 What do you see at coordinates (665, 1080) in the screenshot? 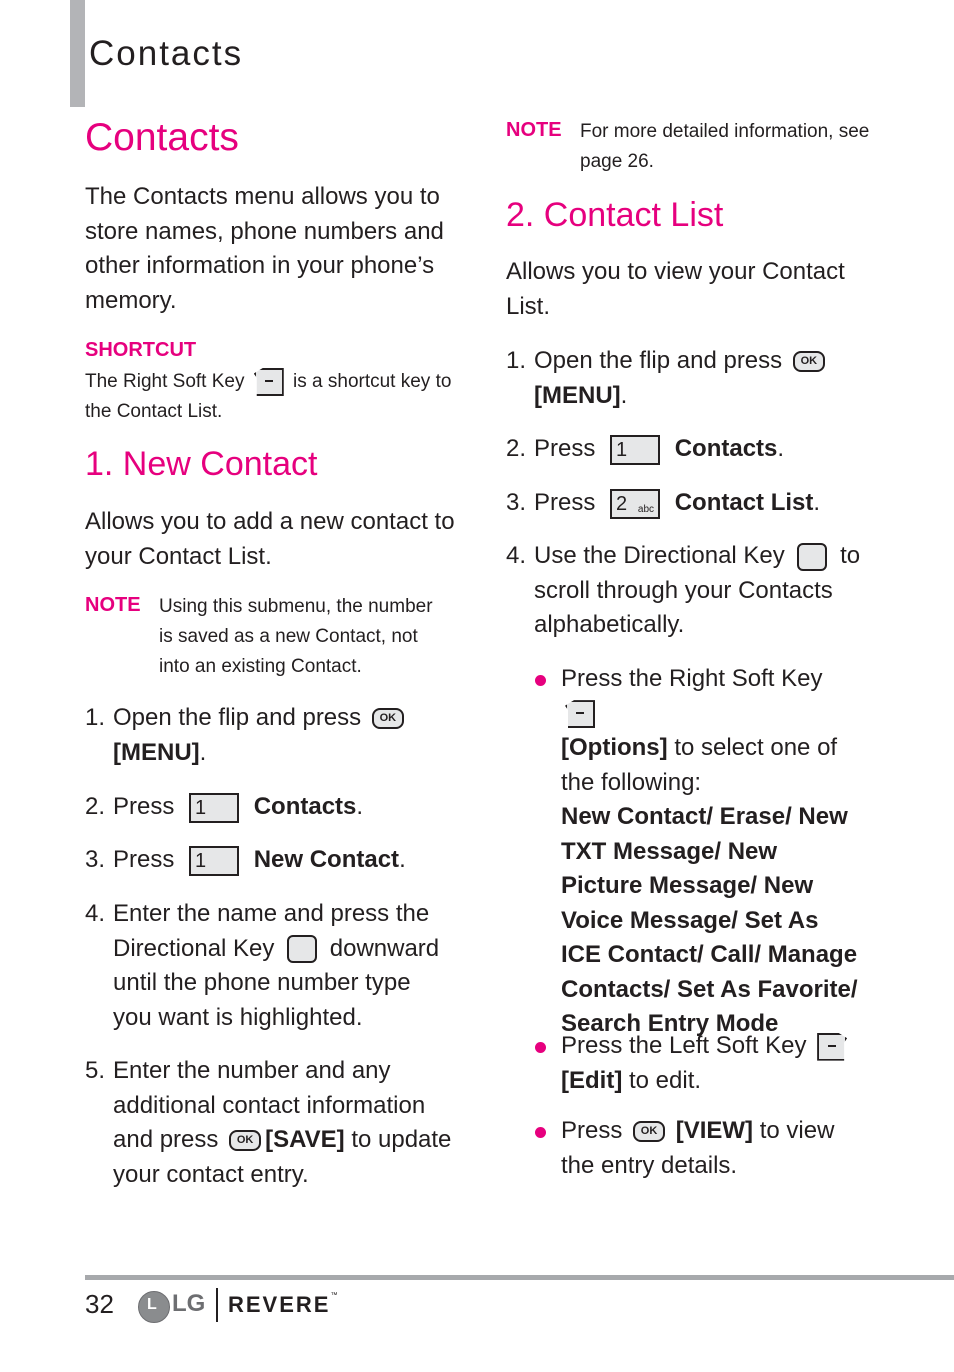
I see `bullet-text-after: to edit.` at bounding box center [665, 1080].